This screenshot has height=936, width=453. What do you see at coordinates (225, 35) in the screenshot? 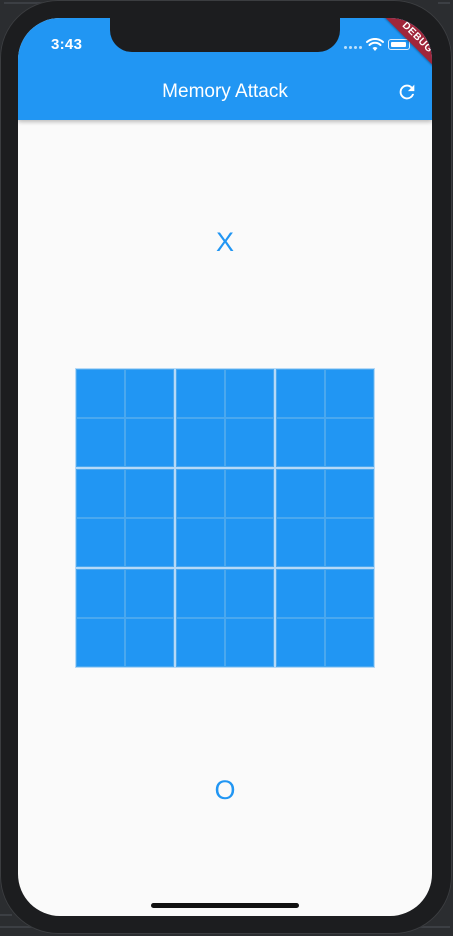
I see `device-notch` at bounding box center [225, 35].